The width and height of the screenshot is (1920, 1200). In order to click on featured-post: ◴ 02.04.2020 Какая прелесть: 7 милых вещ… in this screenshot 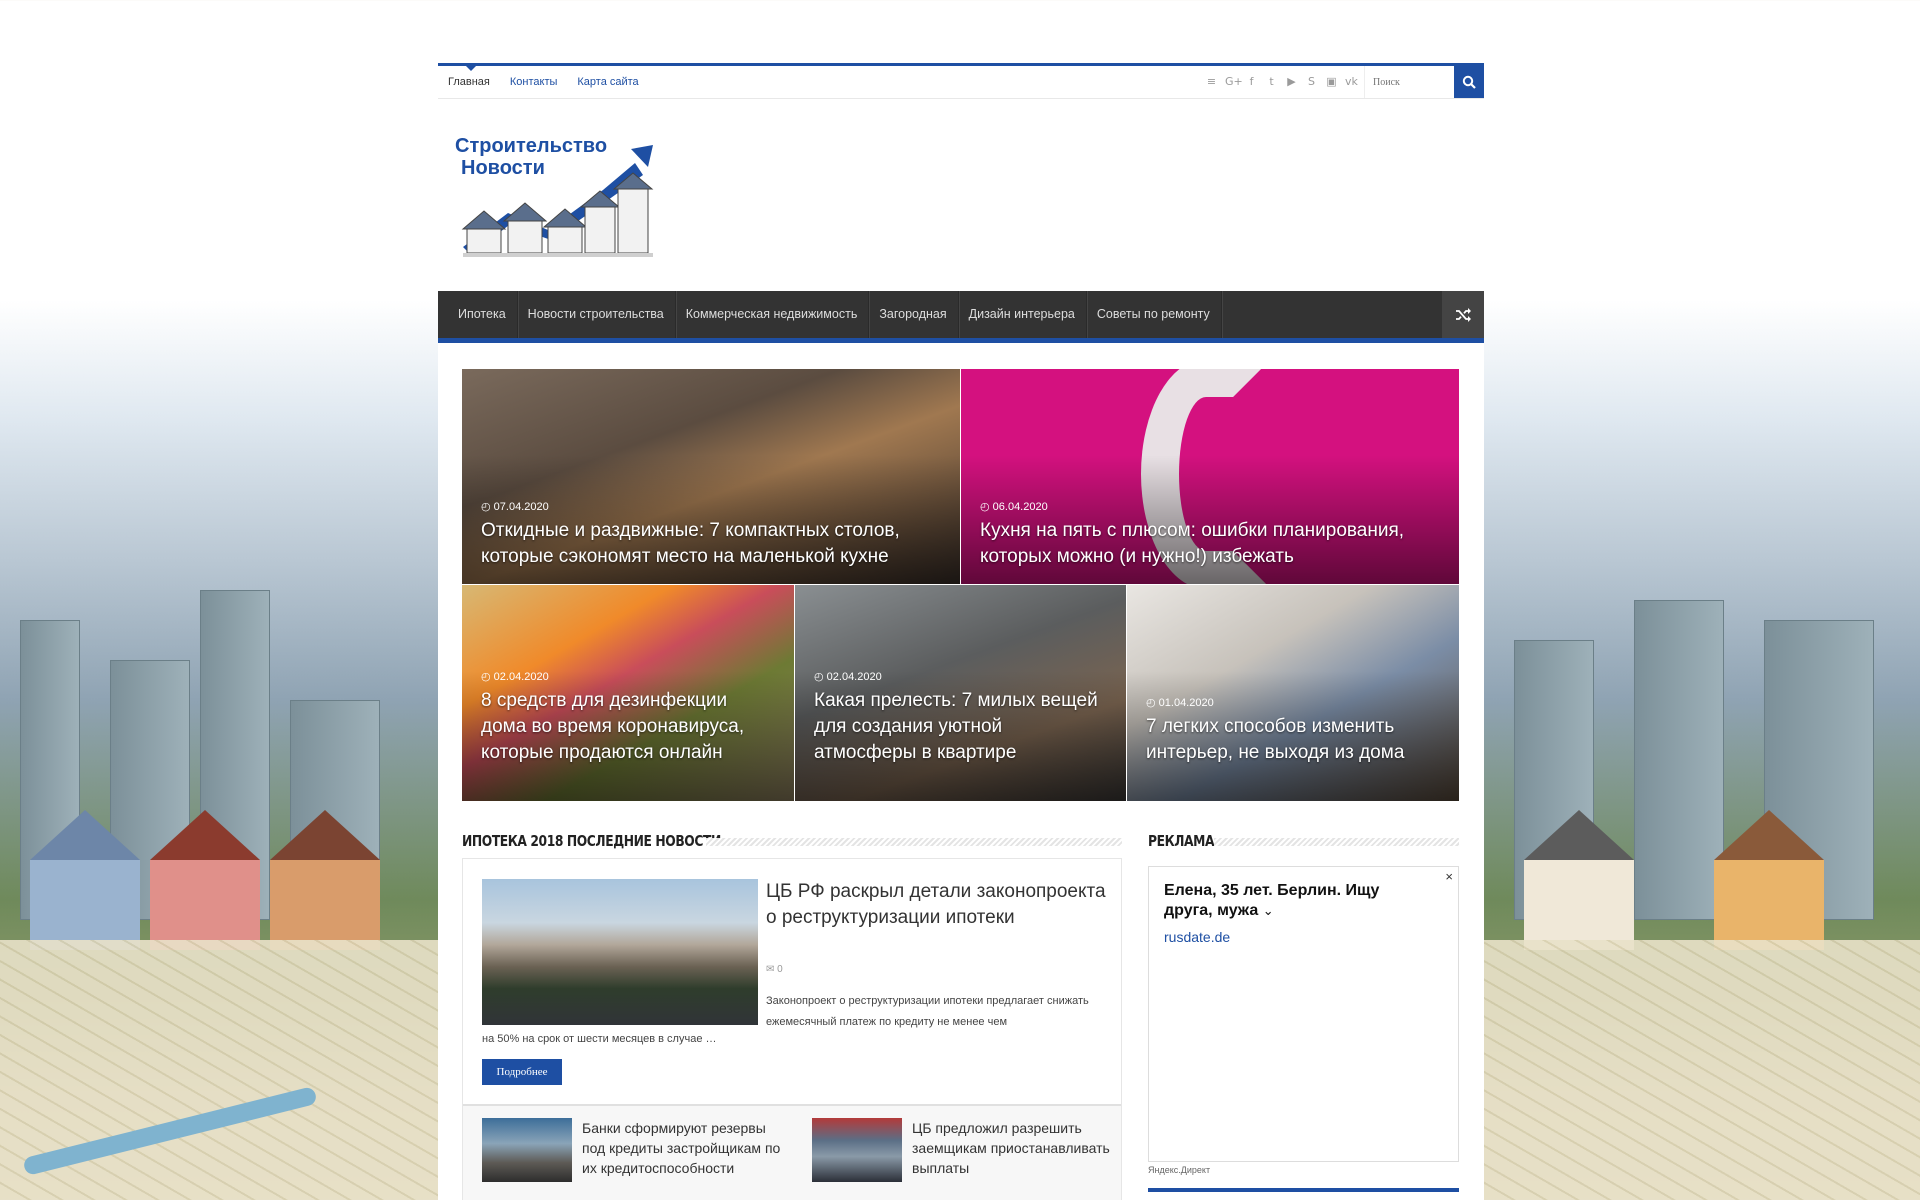, I will do `click(960, 693)`.